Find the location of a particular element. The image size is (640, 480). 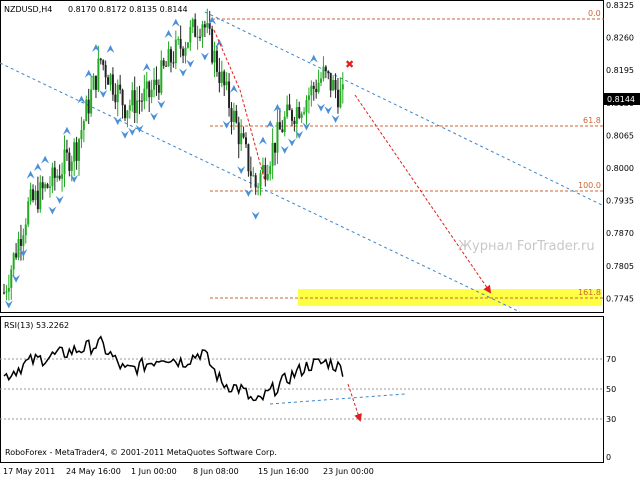

fib-label-61: 61.8 is located at coordinates (592, 120).